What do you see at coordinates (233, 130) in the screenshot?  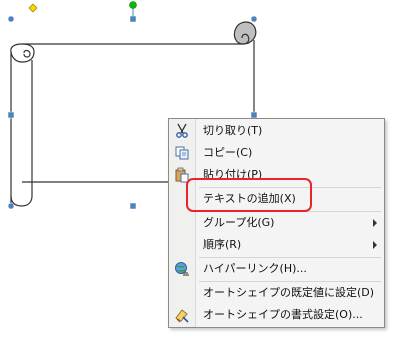 I see `menu-item-label: 切り取り(T)` at bounding box center [233, 130].